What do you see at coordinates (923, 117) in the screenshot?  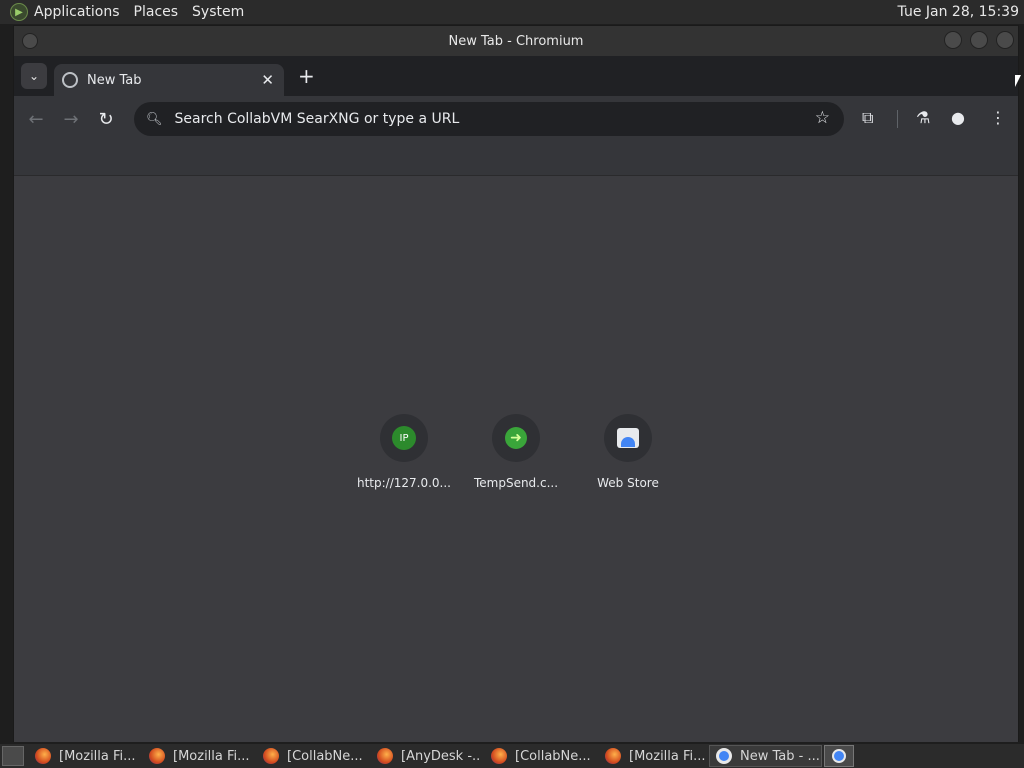 I see `labs-flask-icon: ⚗` at bounding box center [923, 117].